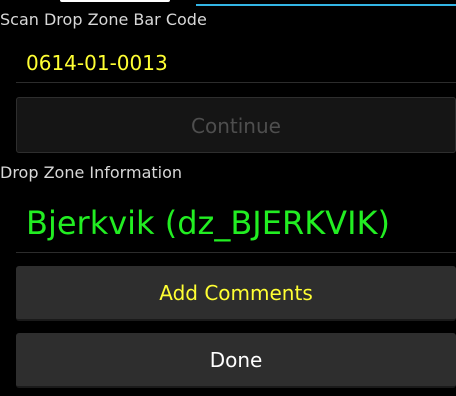  I want to click on done-button: Done, so click(236, 360).